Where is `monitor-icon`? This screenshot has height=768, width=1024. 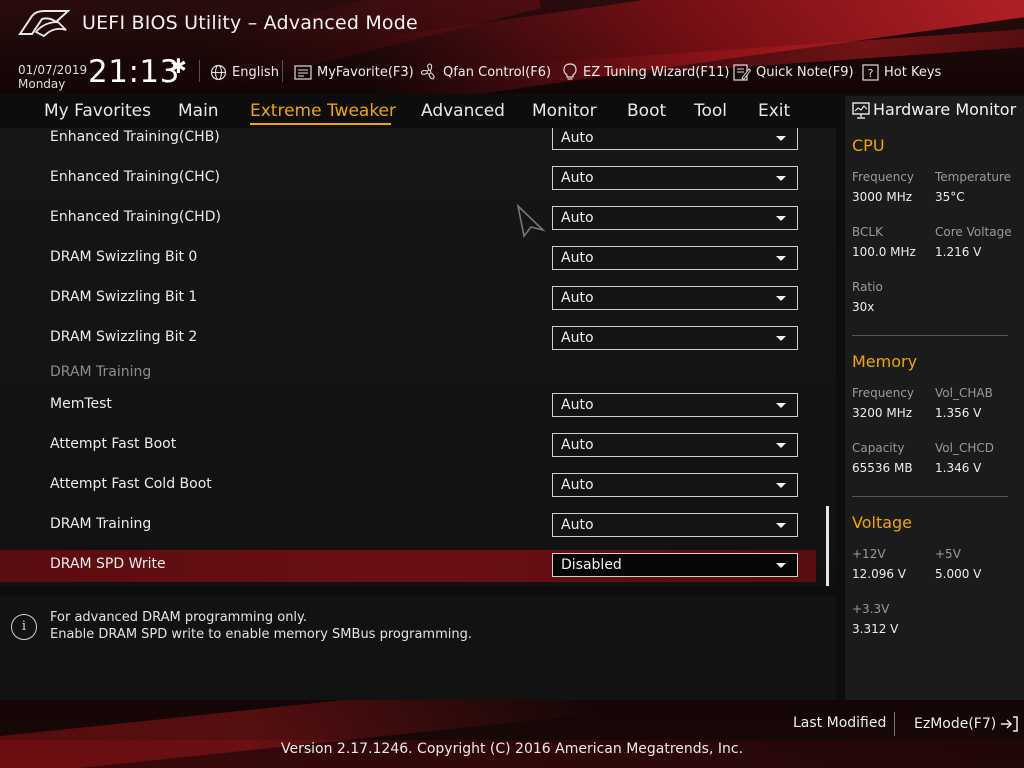 monitor-icon is located at coordinates (861, 110).